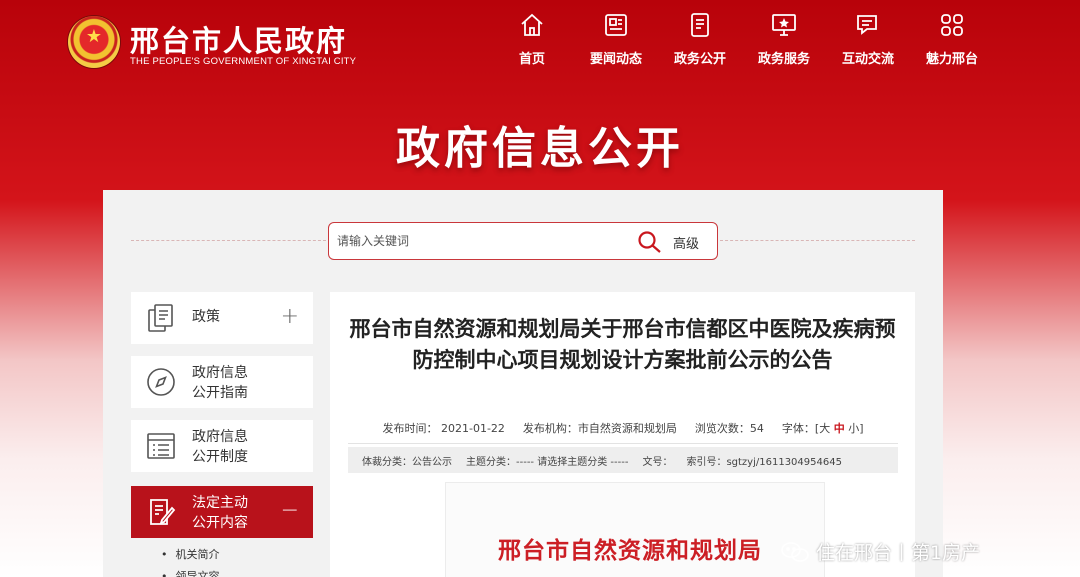  I want to click on search-box: 高级, so click(523, 241).